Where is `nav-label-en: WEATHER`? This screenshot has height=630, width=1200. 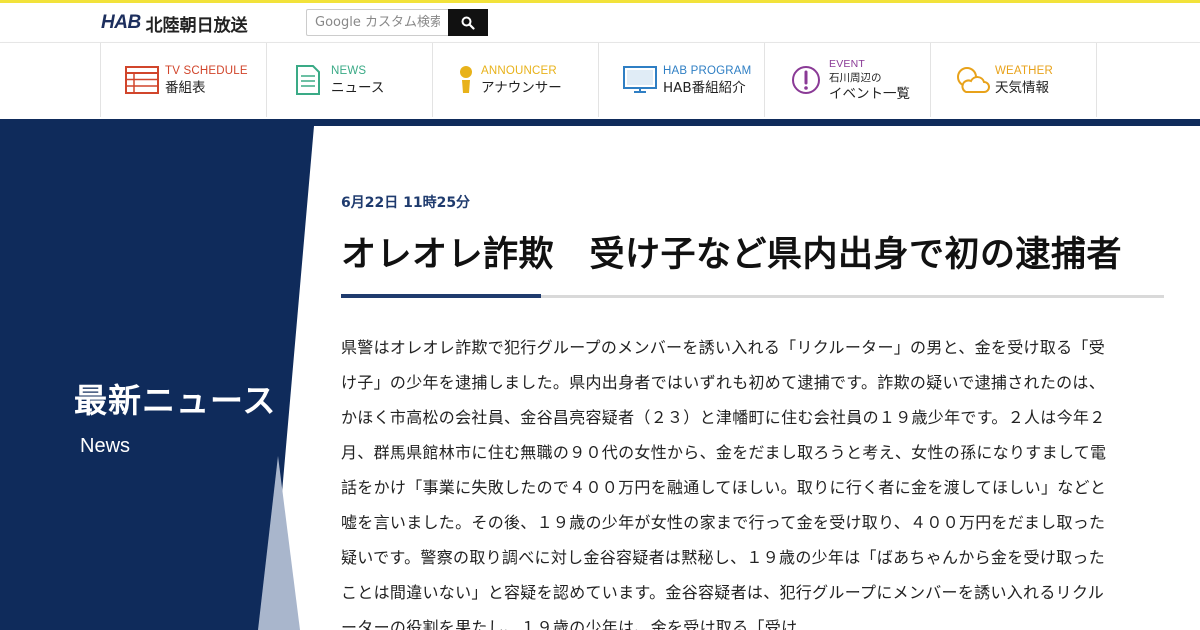
nav-label-en: WEATHER is located at coordinates (1024, 70).